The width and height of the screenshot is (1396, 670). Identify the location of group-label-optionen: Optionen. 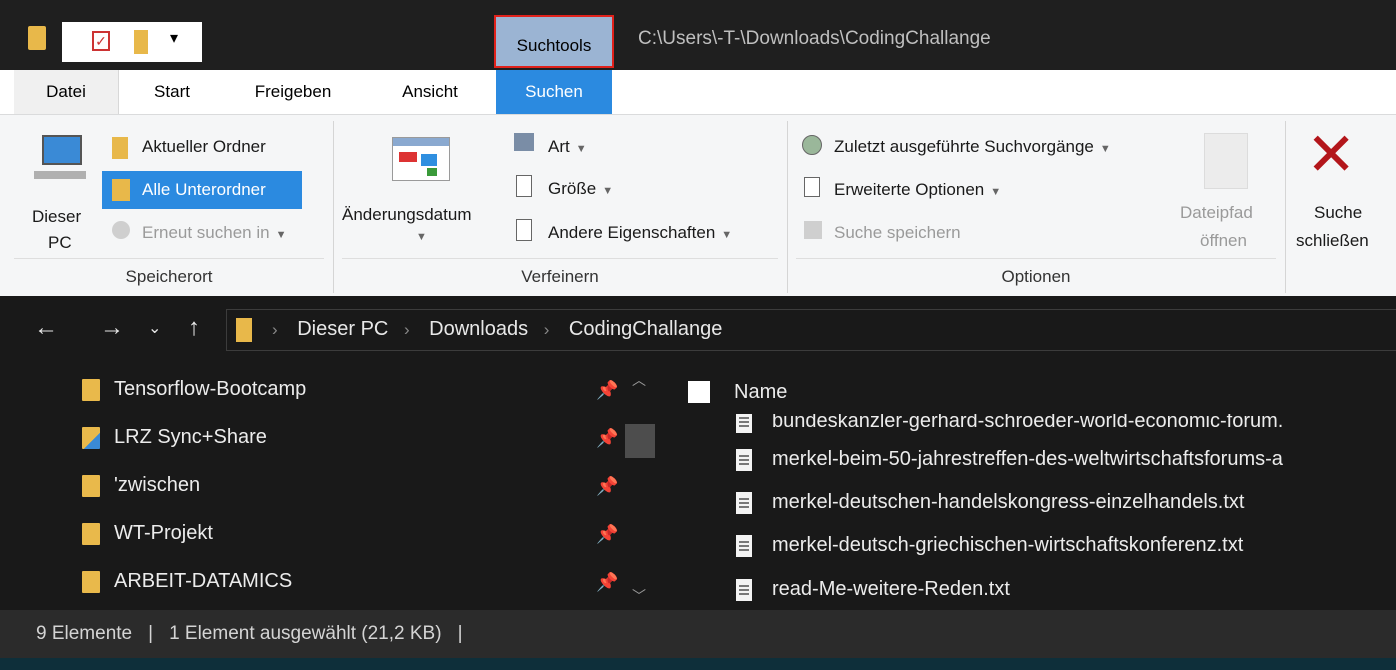
(1036, 276).